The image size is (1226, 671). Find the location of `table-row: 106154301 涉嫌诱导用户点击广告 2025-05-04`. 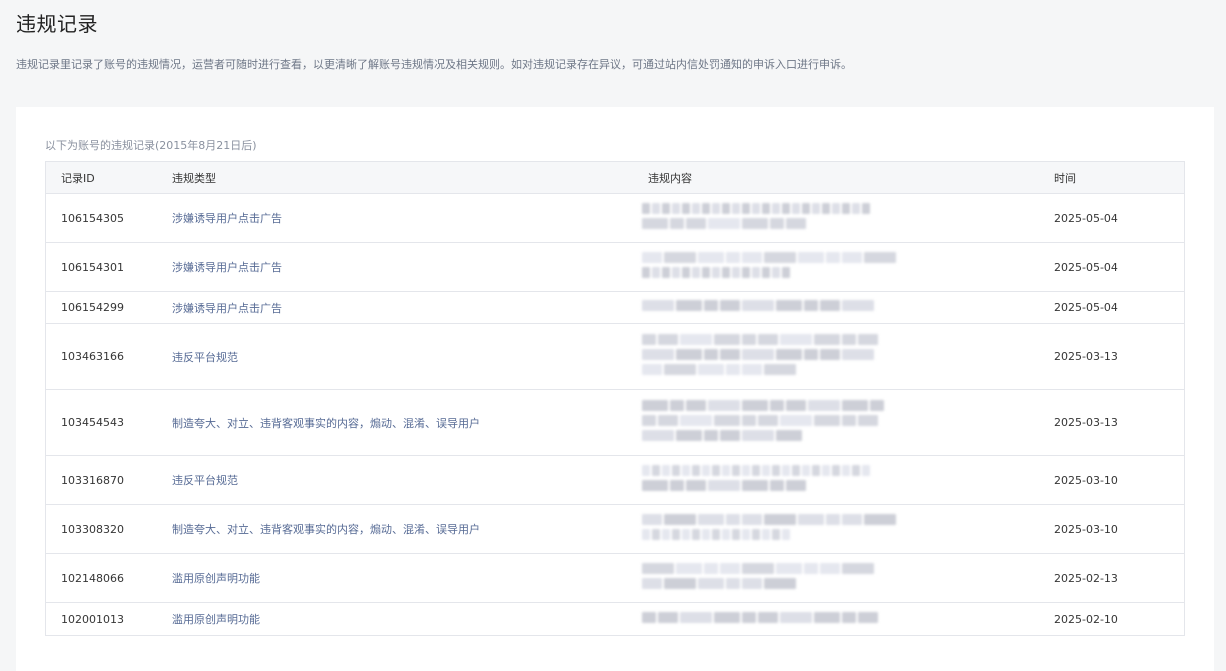

table-row: 106154301 涉嫌诱导用户点击广告 2025-05-04 is located at coordinates (615, 267).